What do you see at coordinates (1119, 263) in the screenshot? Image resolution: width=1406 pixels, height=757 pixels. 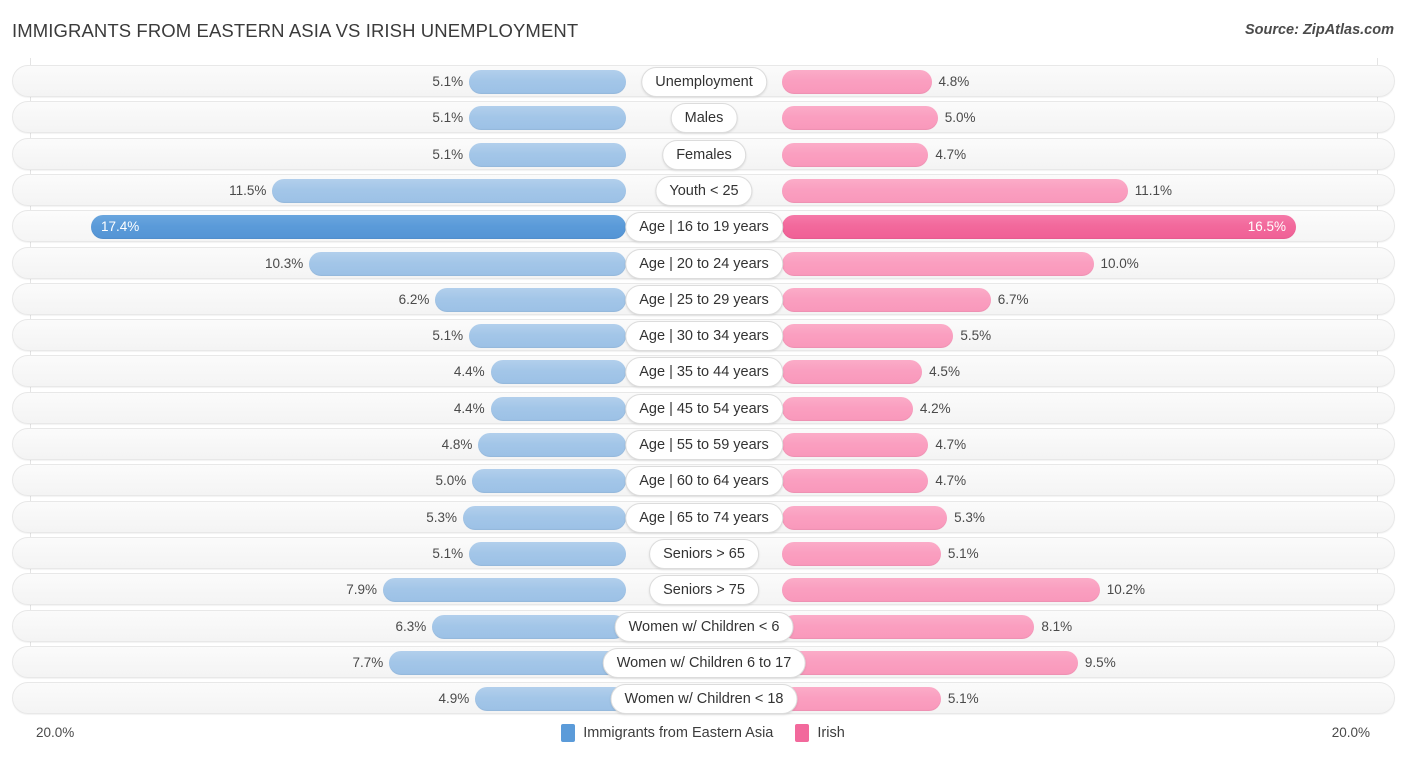 I see `value-label-right: 10.0%` at bounding box center [1119, 263].